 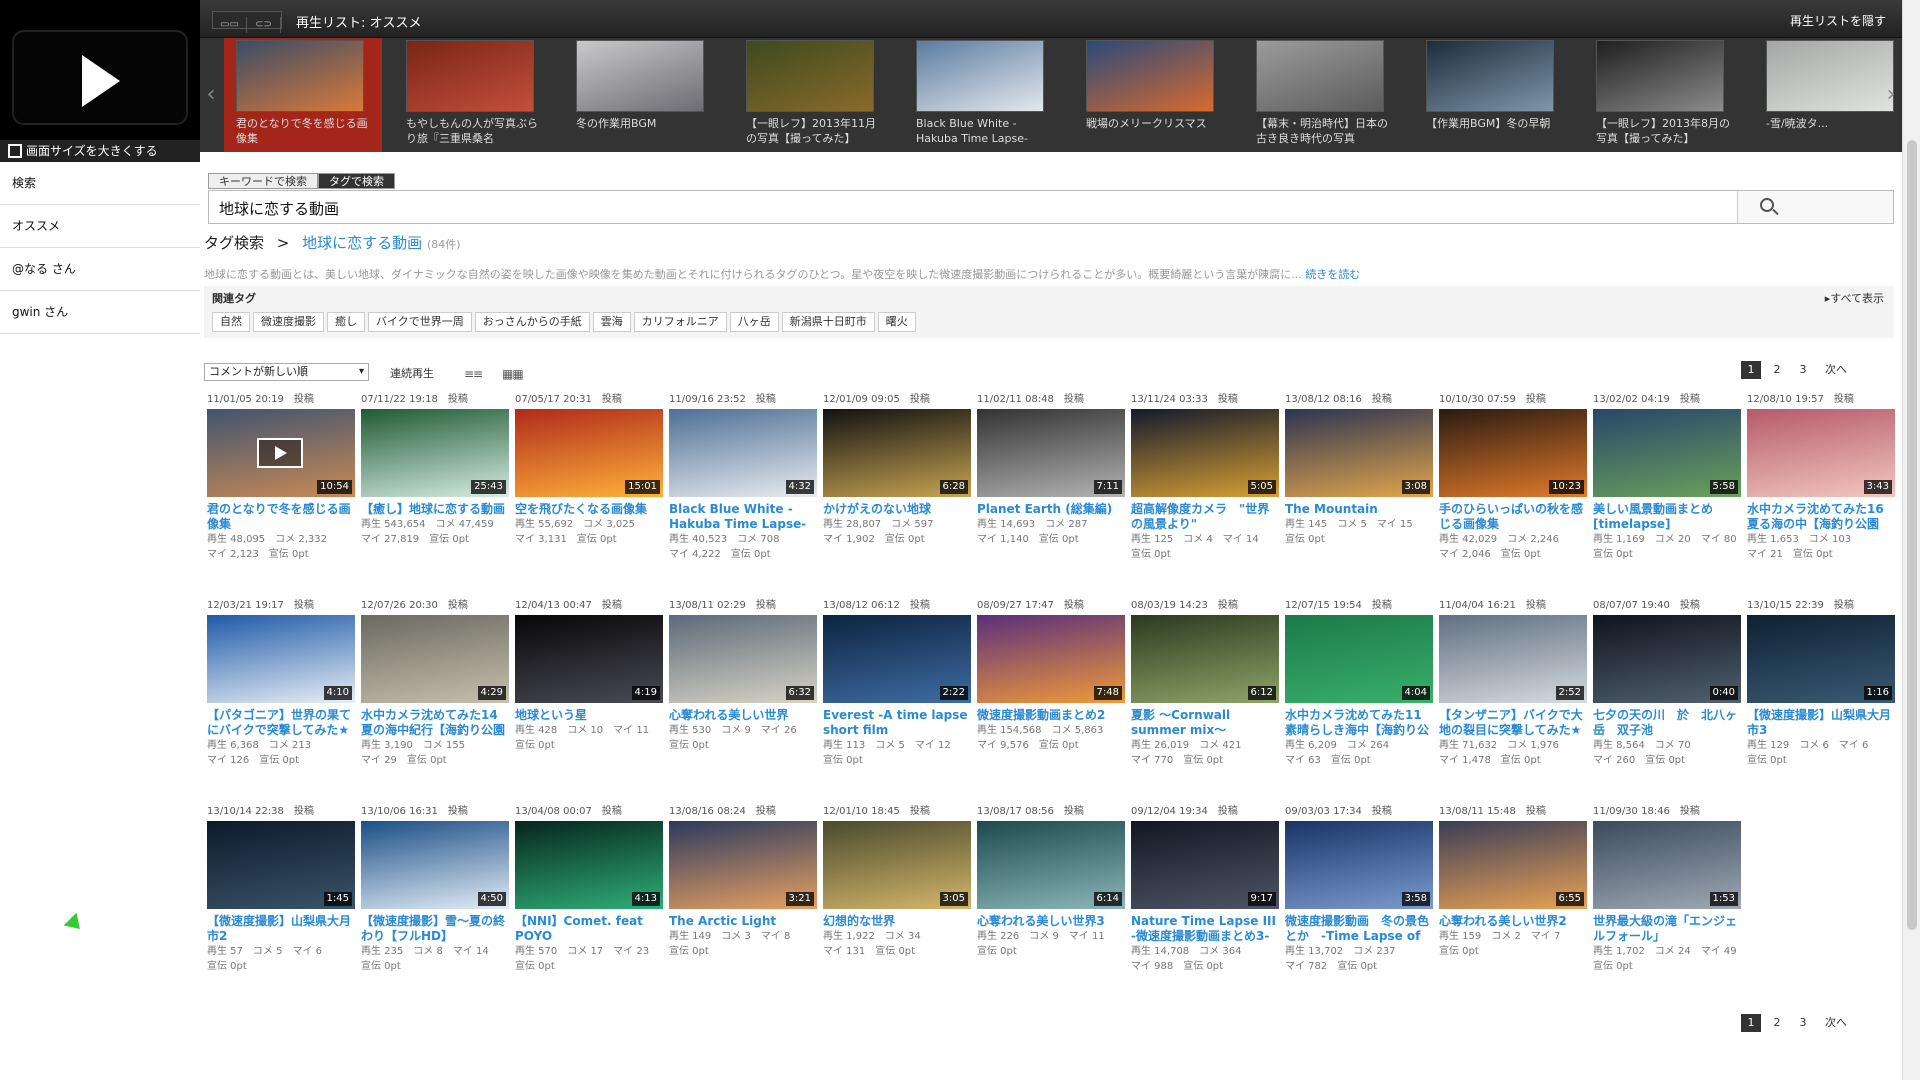 I want to click on video-thumbnail: 5:58, so click(x=1667, y=453).